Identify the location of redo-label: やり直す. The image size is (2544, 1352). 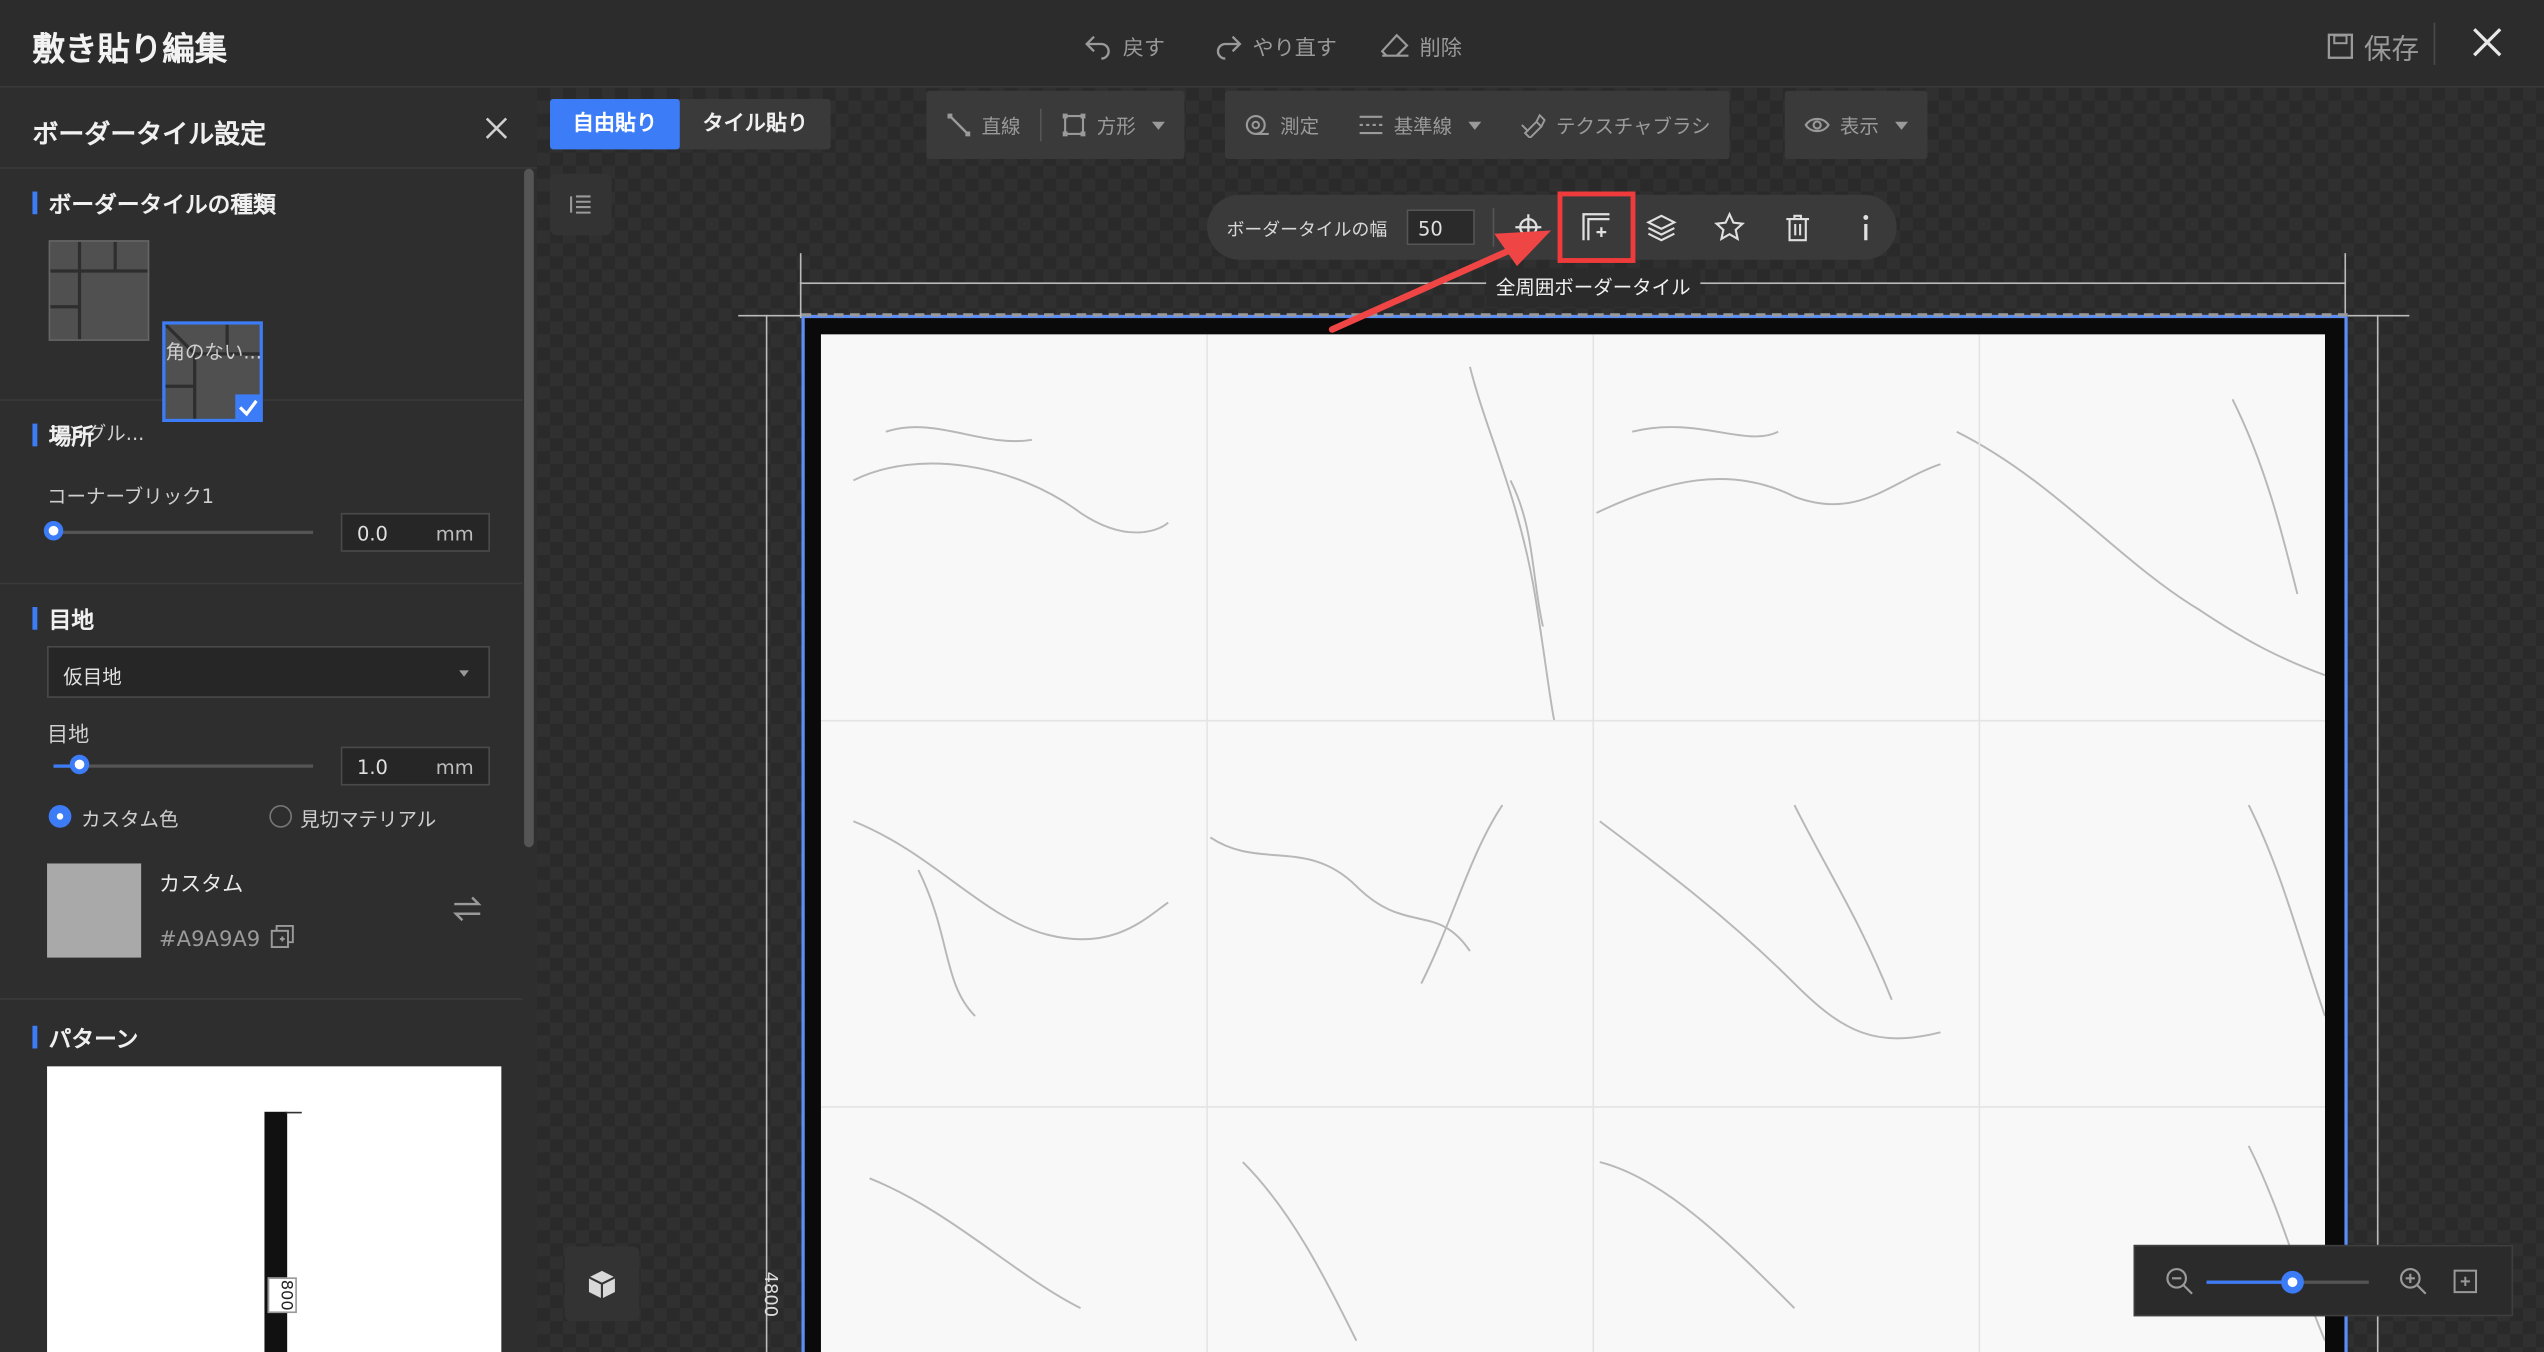
(1294, 48).